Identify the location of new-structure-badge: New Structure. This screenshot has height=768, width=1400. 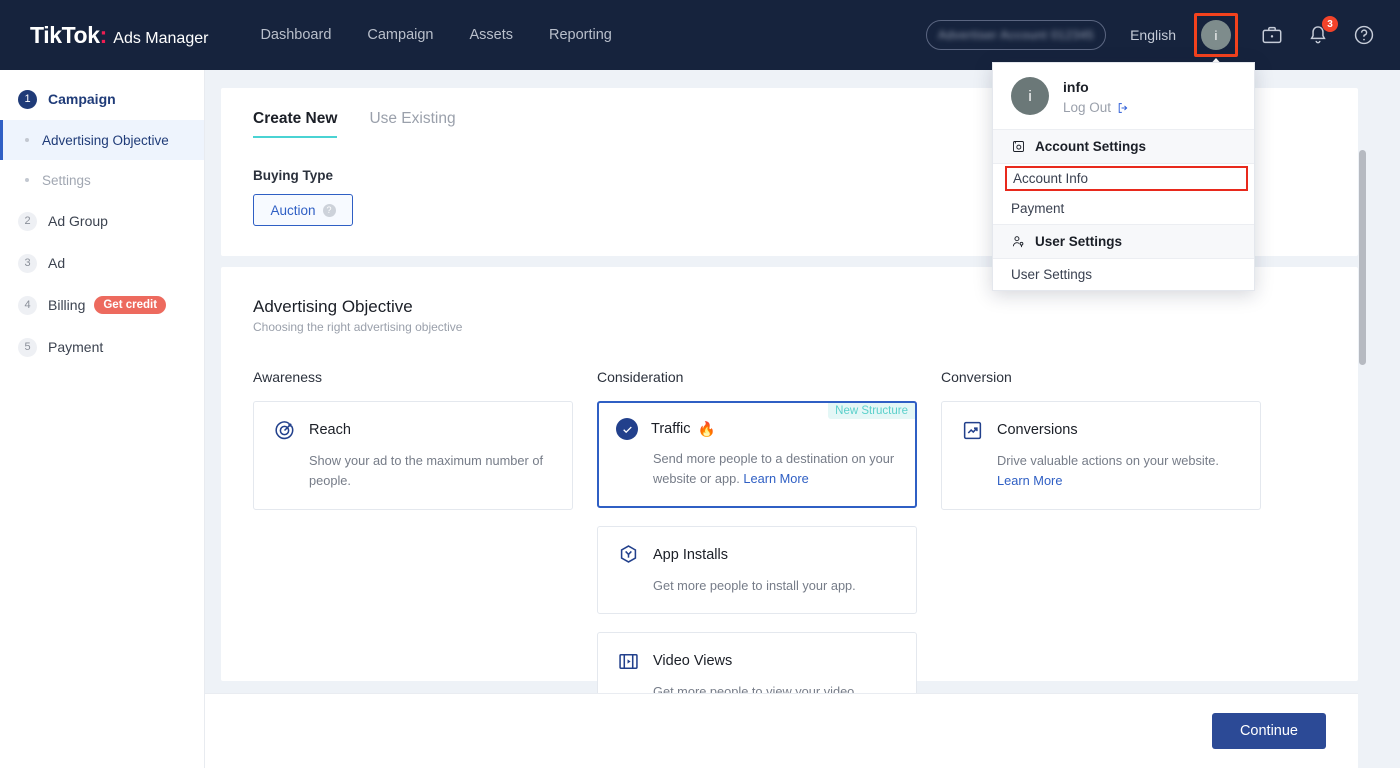
(871, 411).